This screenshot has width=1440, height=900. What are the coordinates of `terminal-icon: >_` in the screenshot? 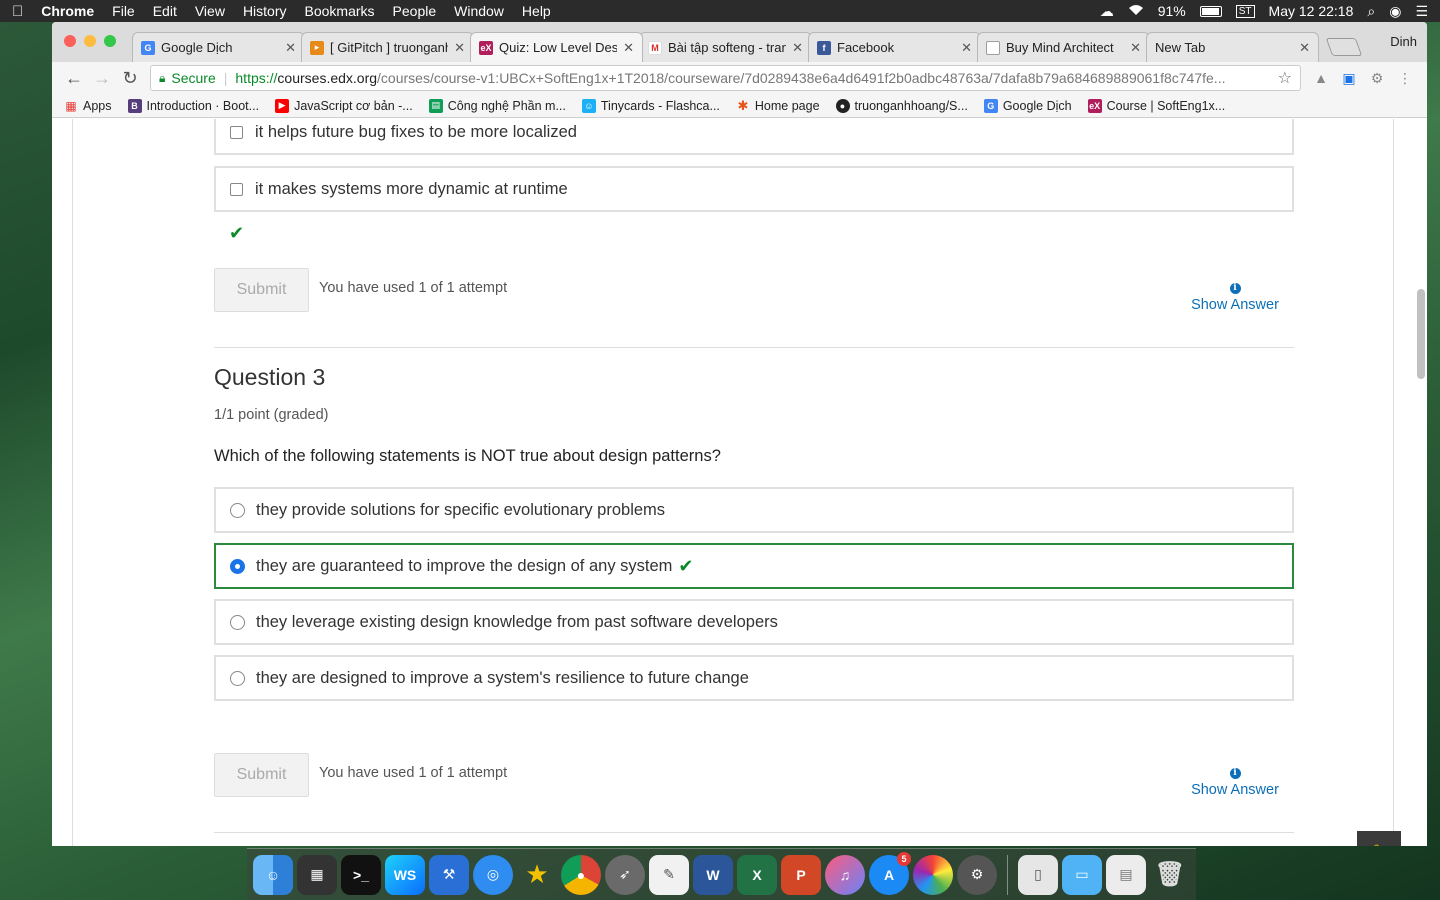 It's located at (361, 874).